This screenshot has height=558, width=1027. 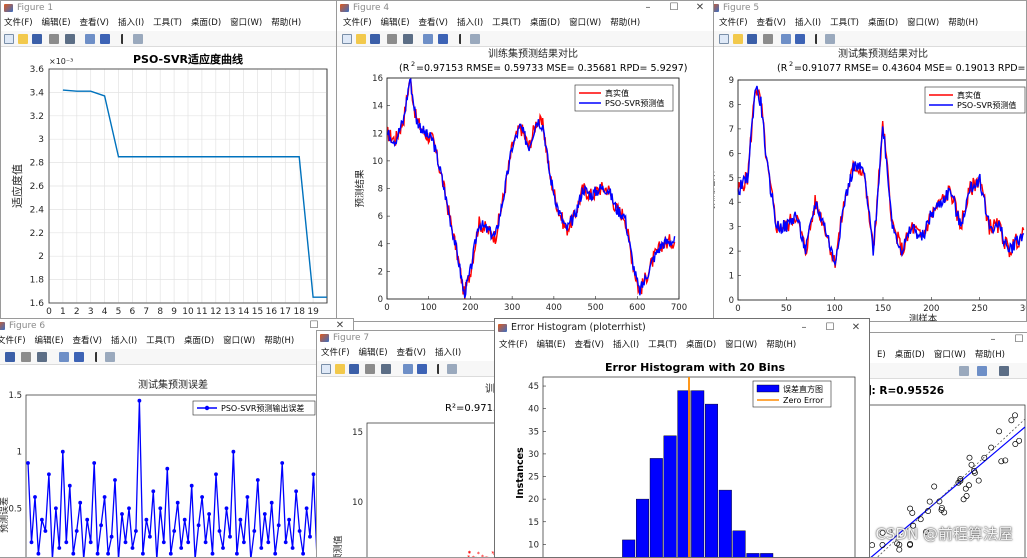 I want to click on figure-6-titlebar: Figure 6 ☐✕, so click(x=176, y=326).